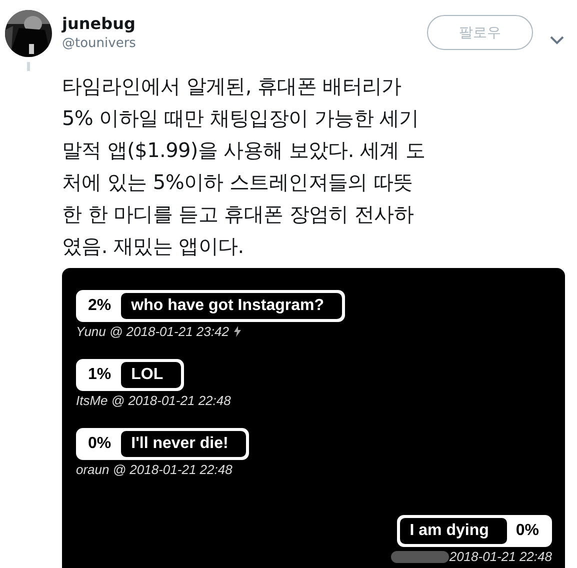 This screenshot has height=568, width=577. What do you see at coordinates (420, 556) in the screenshot?
I see `redaction-mark` at bounding box center [420, 556].